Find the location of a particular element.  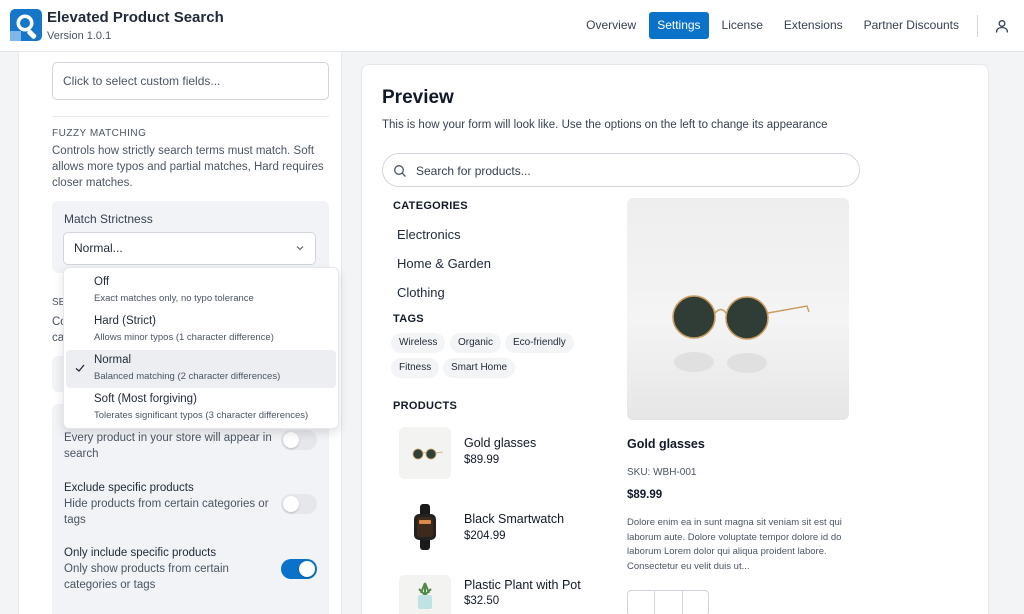

product-price: $32.50 is located at coordinates (482, 601).